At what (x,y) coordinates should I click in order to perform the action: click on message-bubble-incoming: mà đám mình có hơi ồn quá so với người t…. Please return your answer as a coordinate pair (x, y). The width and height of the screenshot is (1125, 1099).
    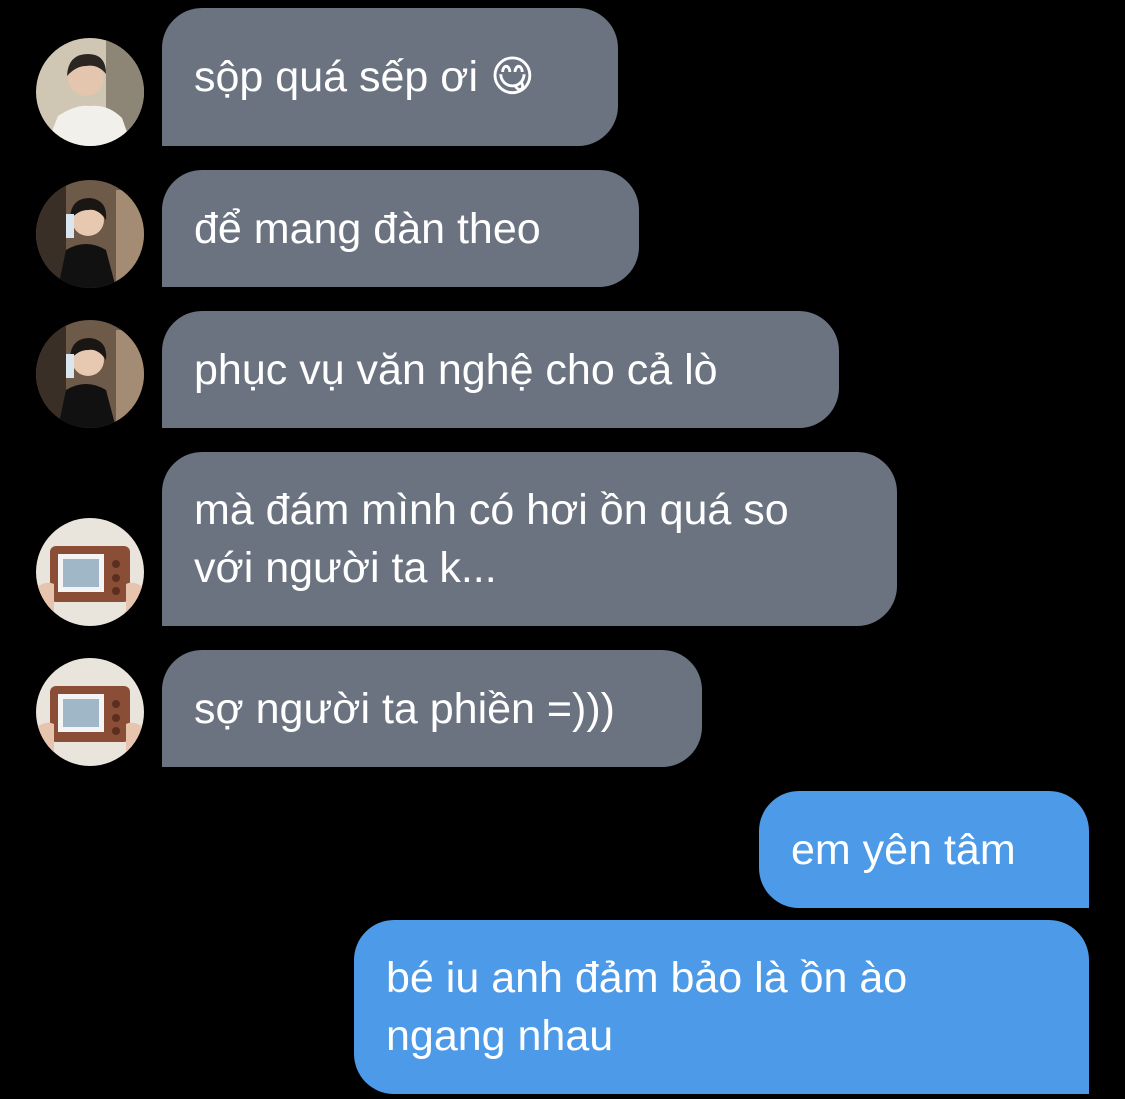
    Looking at the image, I should click on (529, 539).